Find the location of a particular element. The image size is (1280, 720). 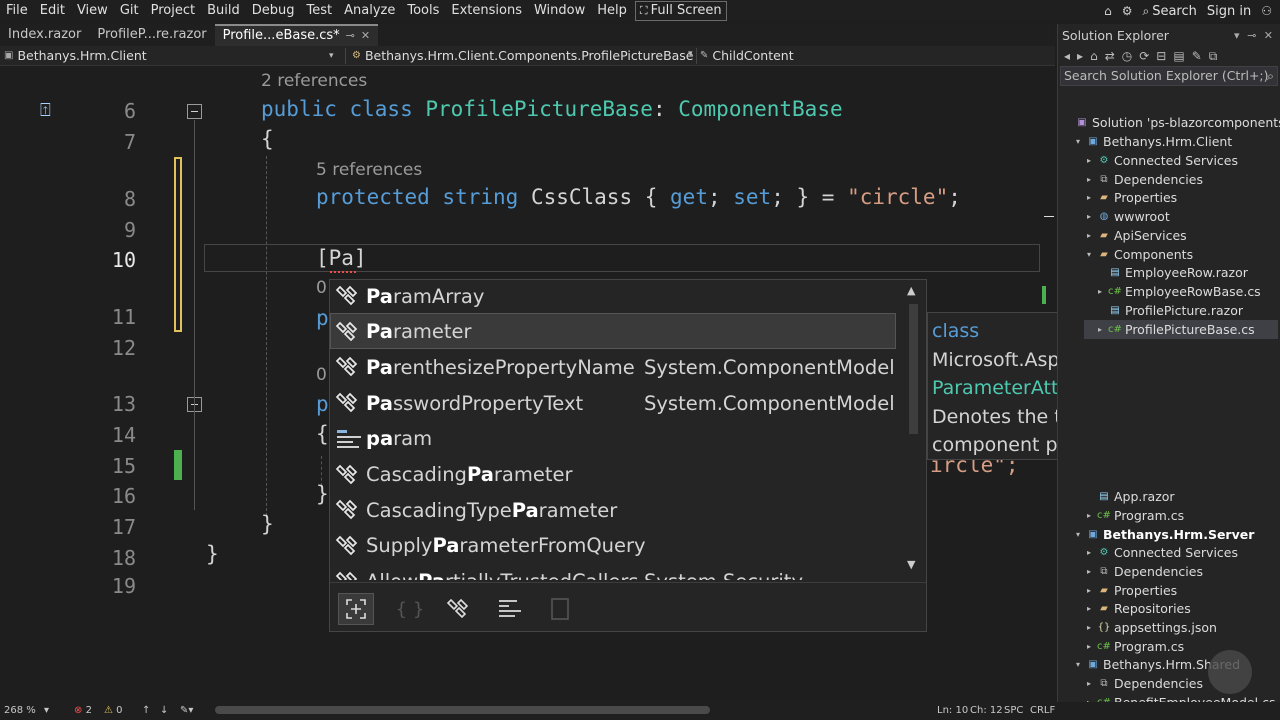

keyword-filter-icon is located at coordinates (560, 609).